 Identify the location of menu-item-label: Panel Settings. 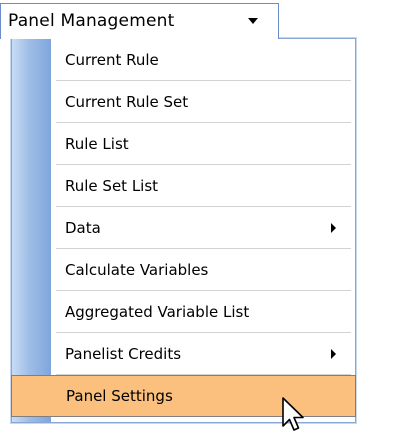
(119, 396).